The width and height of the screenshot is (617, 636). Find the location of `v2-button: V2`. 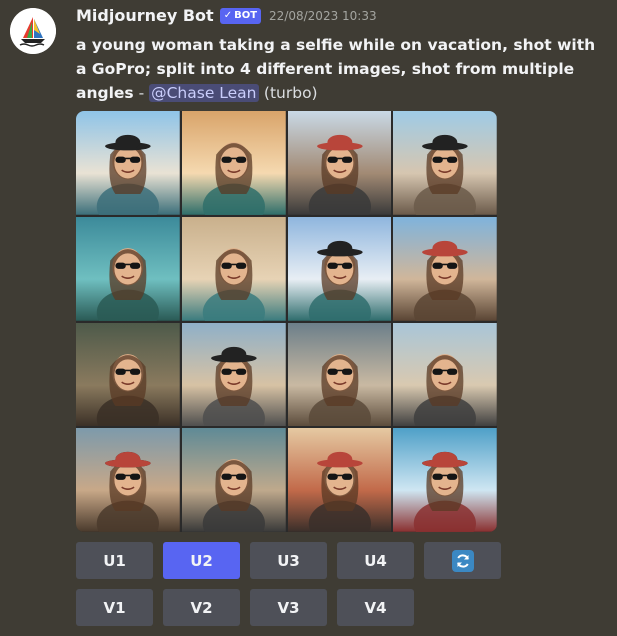

v2-button: V2 is located at coordinates (201, 607).